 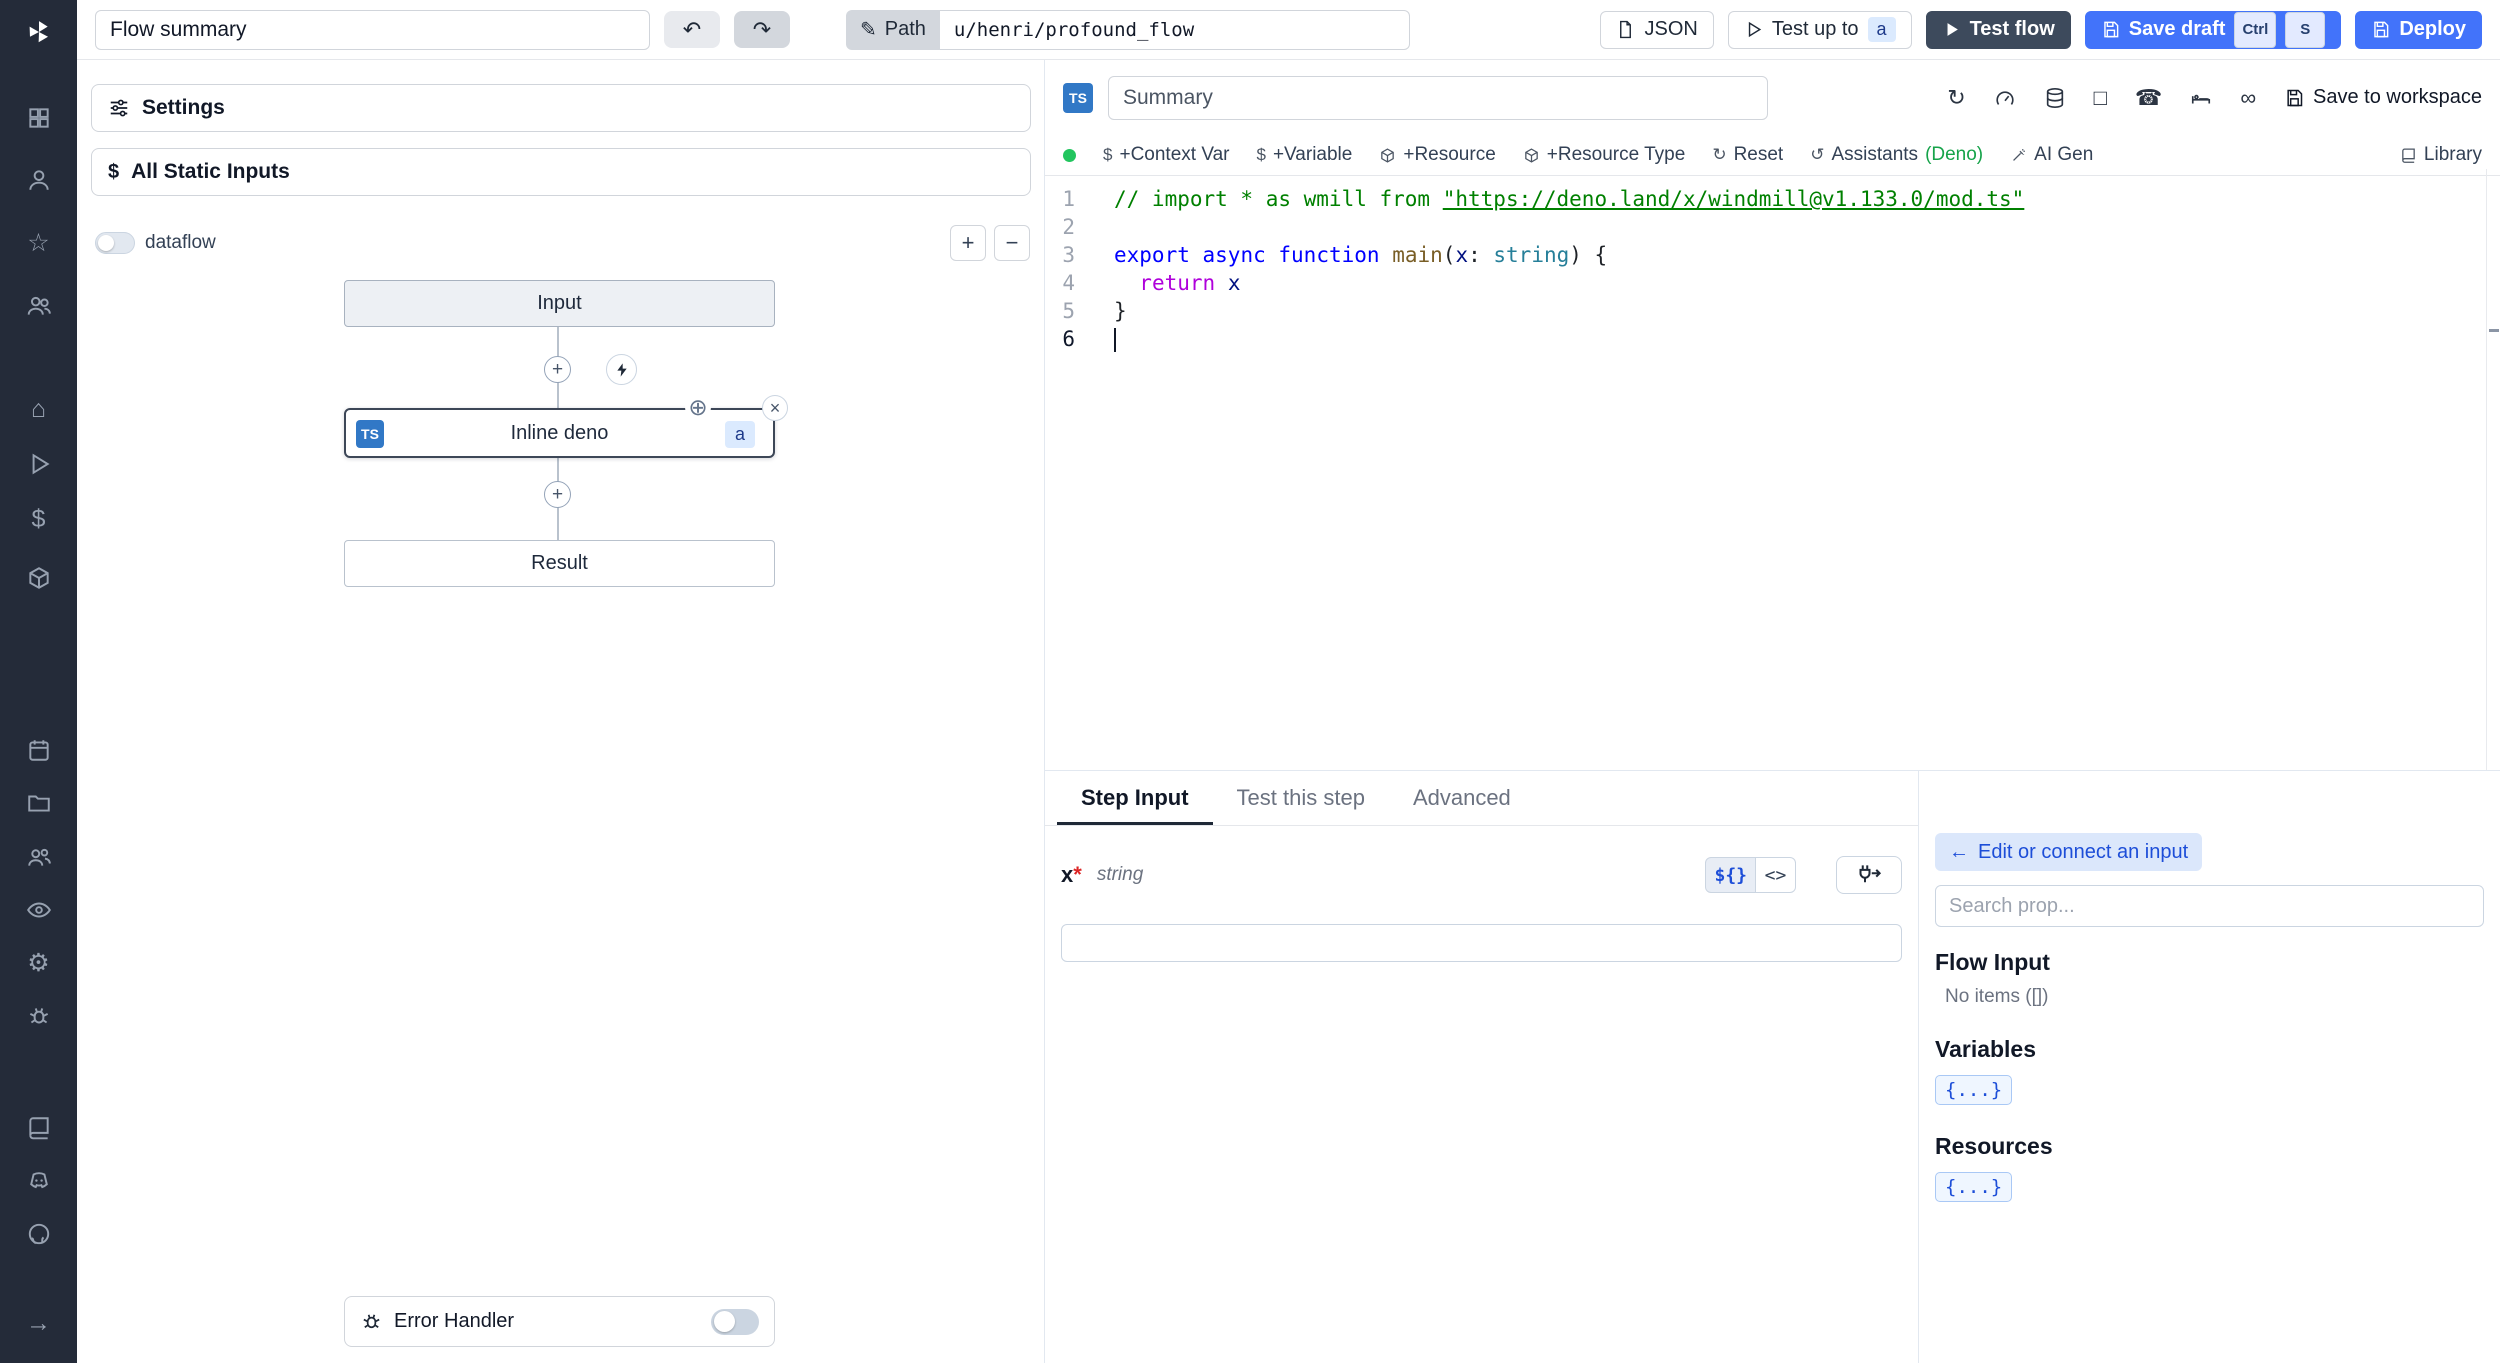 I want to click on pencil-icon: ✎, so click(x=868, y=30).